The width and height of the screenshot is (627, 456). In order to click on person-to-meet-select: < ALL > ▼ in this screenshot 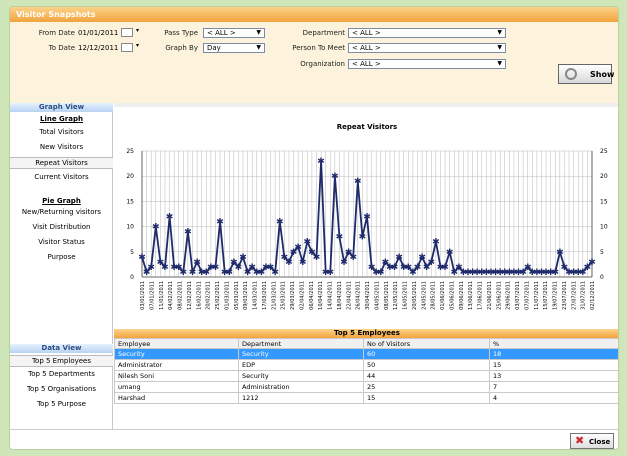, I will do `click(427, 48)`.